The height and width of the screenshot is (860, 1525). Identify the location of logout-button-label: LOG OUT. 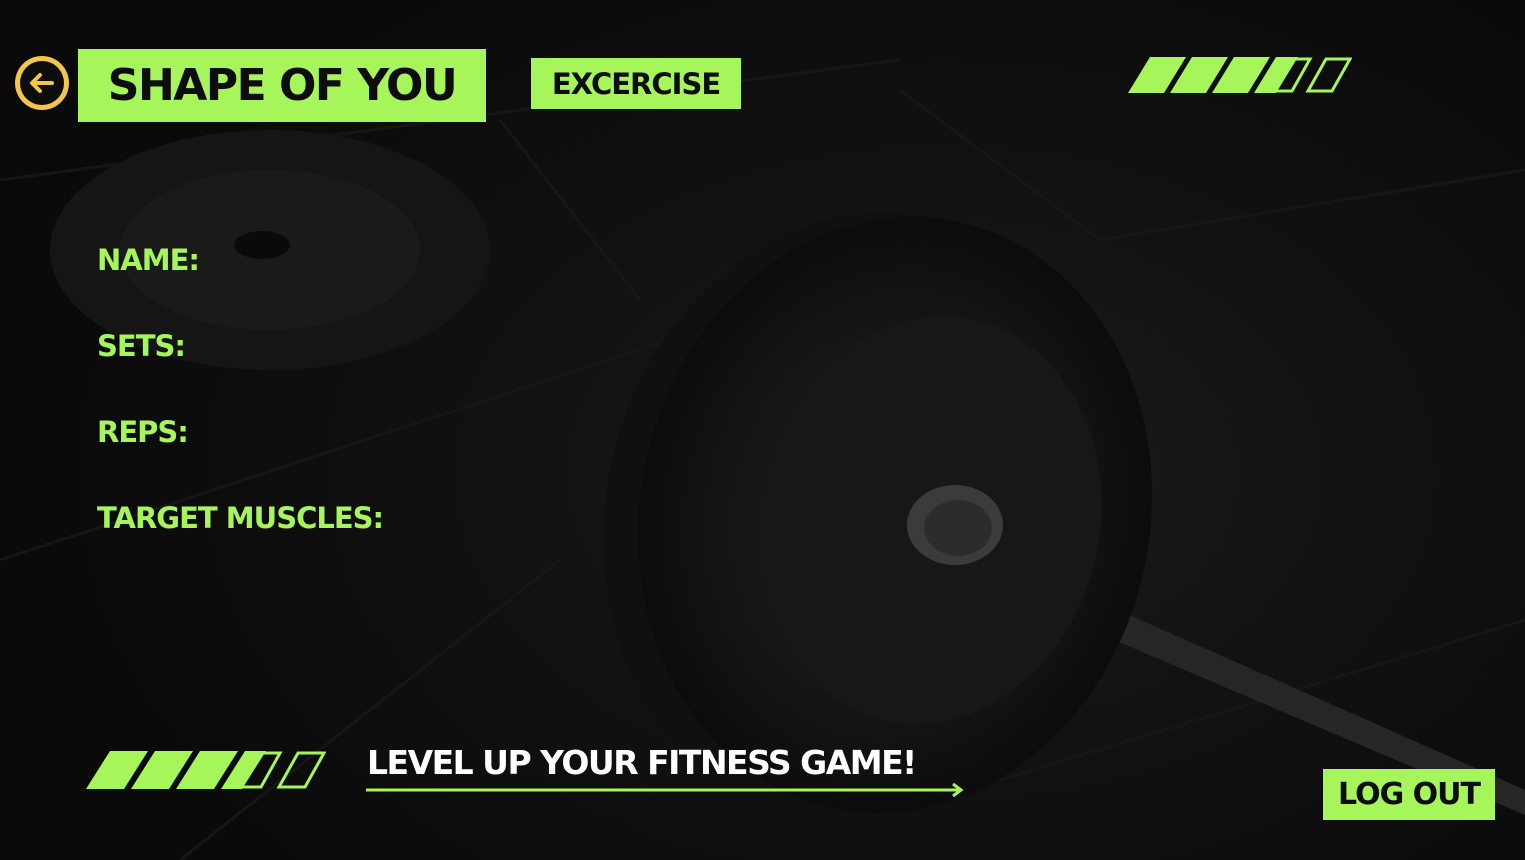
(1409, 794).